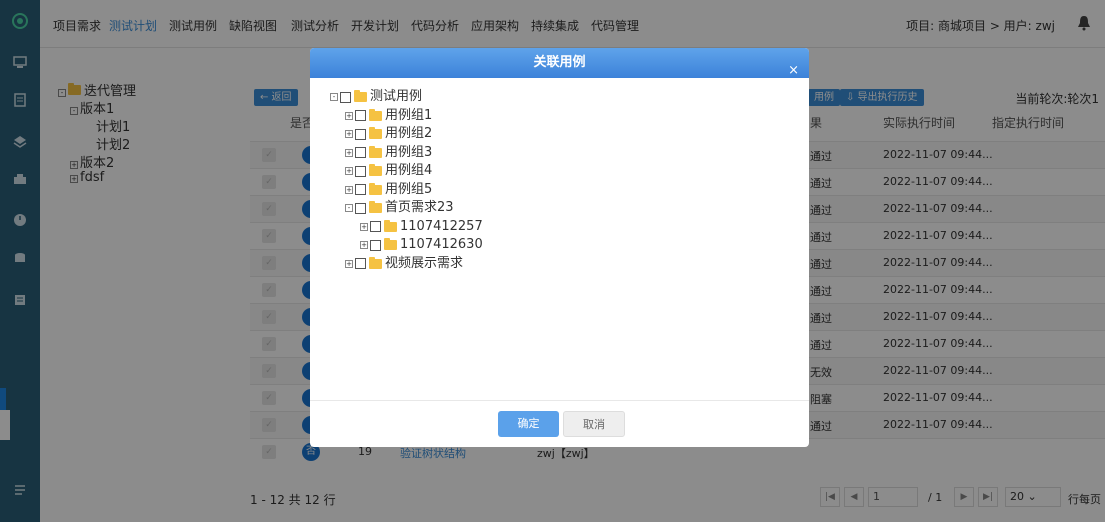 Image resolution: width=1105 pixels, height=522 pixels. I want to click on dialog-header: 关联用例 ×, so click(559, 63).